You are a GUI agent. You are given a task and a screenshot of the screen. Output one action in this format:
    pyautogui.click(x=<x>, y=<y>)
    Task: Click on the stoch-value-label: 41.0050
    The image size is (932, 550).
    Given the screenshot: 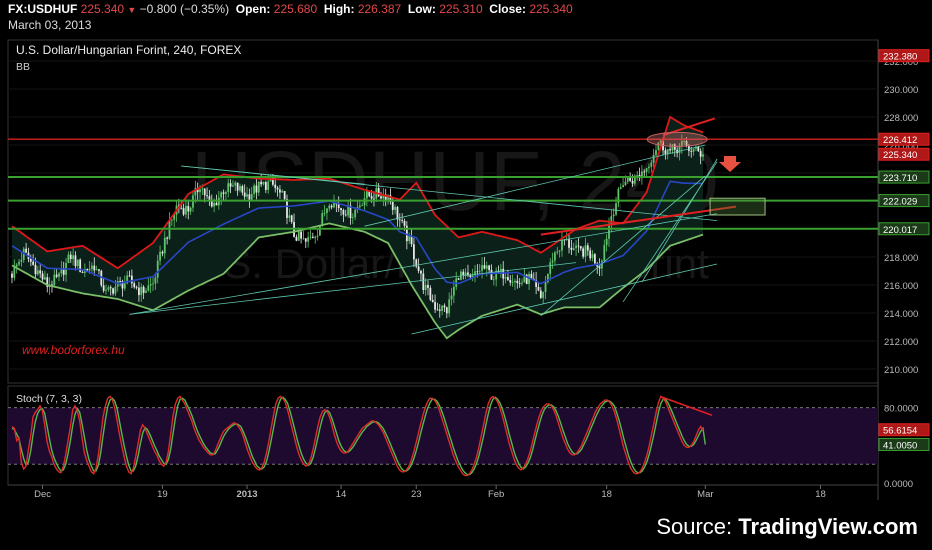 What is the action you would take?
    pyautogui.click(x=900, y=445)
    